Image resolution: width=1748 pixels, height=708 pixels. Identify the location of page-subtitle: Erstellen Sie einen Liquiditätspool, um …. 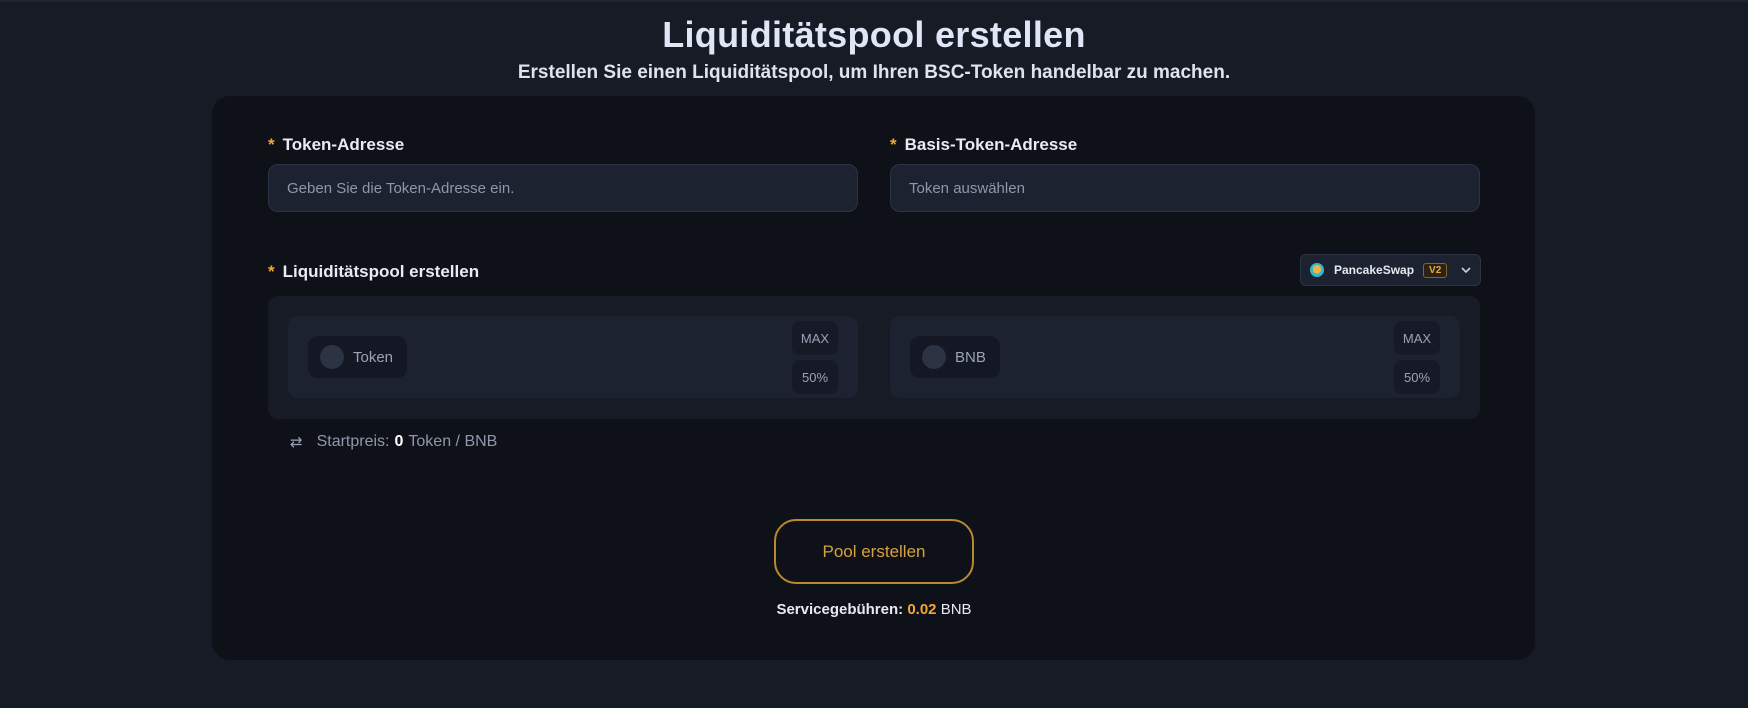
(874, 72).